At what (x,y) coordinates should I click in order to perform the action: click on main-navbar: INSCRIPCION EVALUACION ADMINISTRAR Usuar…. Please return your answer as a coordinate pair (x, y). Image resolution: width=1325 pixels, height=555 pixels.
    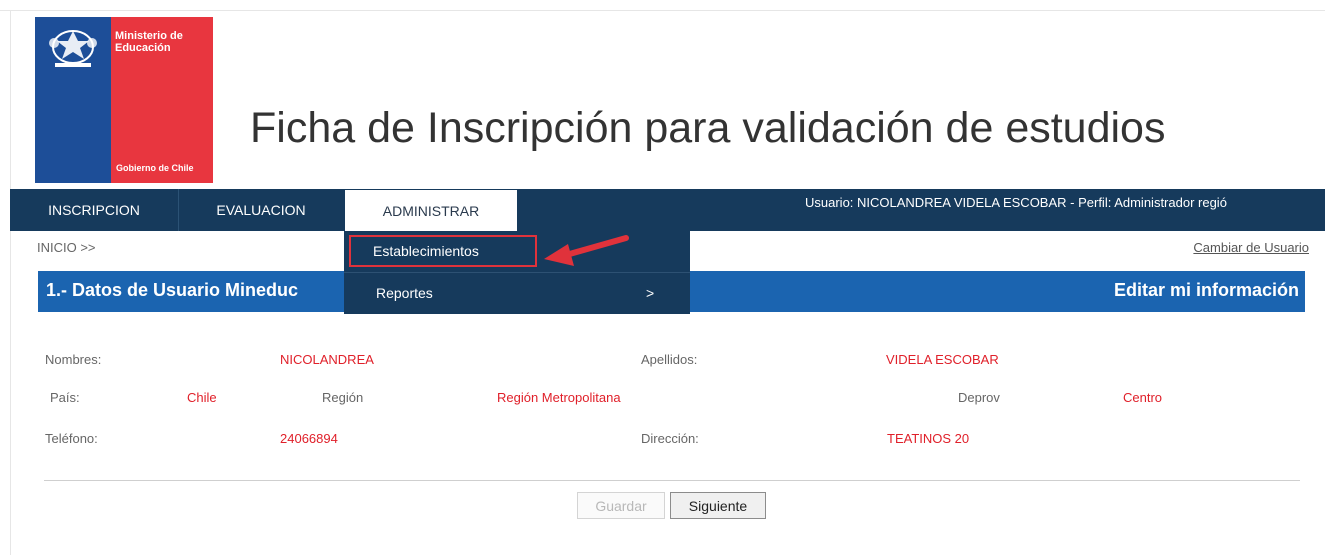
    Looking at the image, I should click on (667, 210).